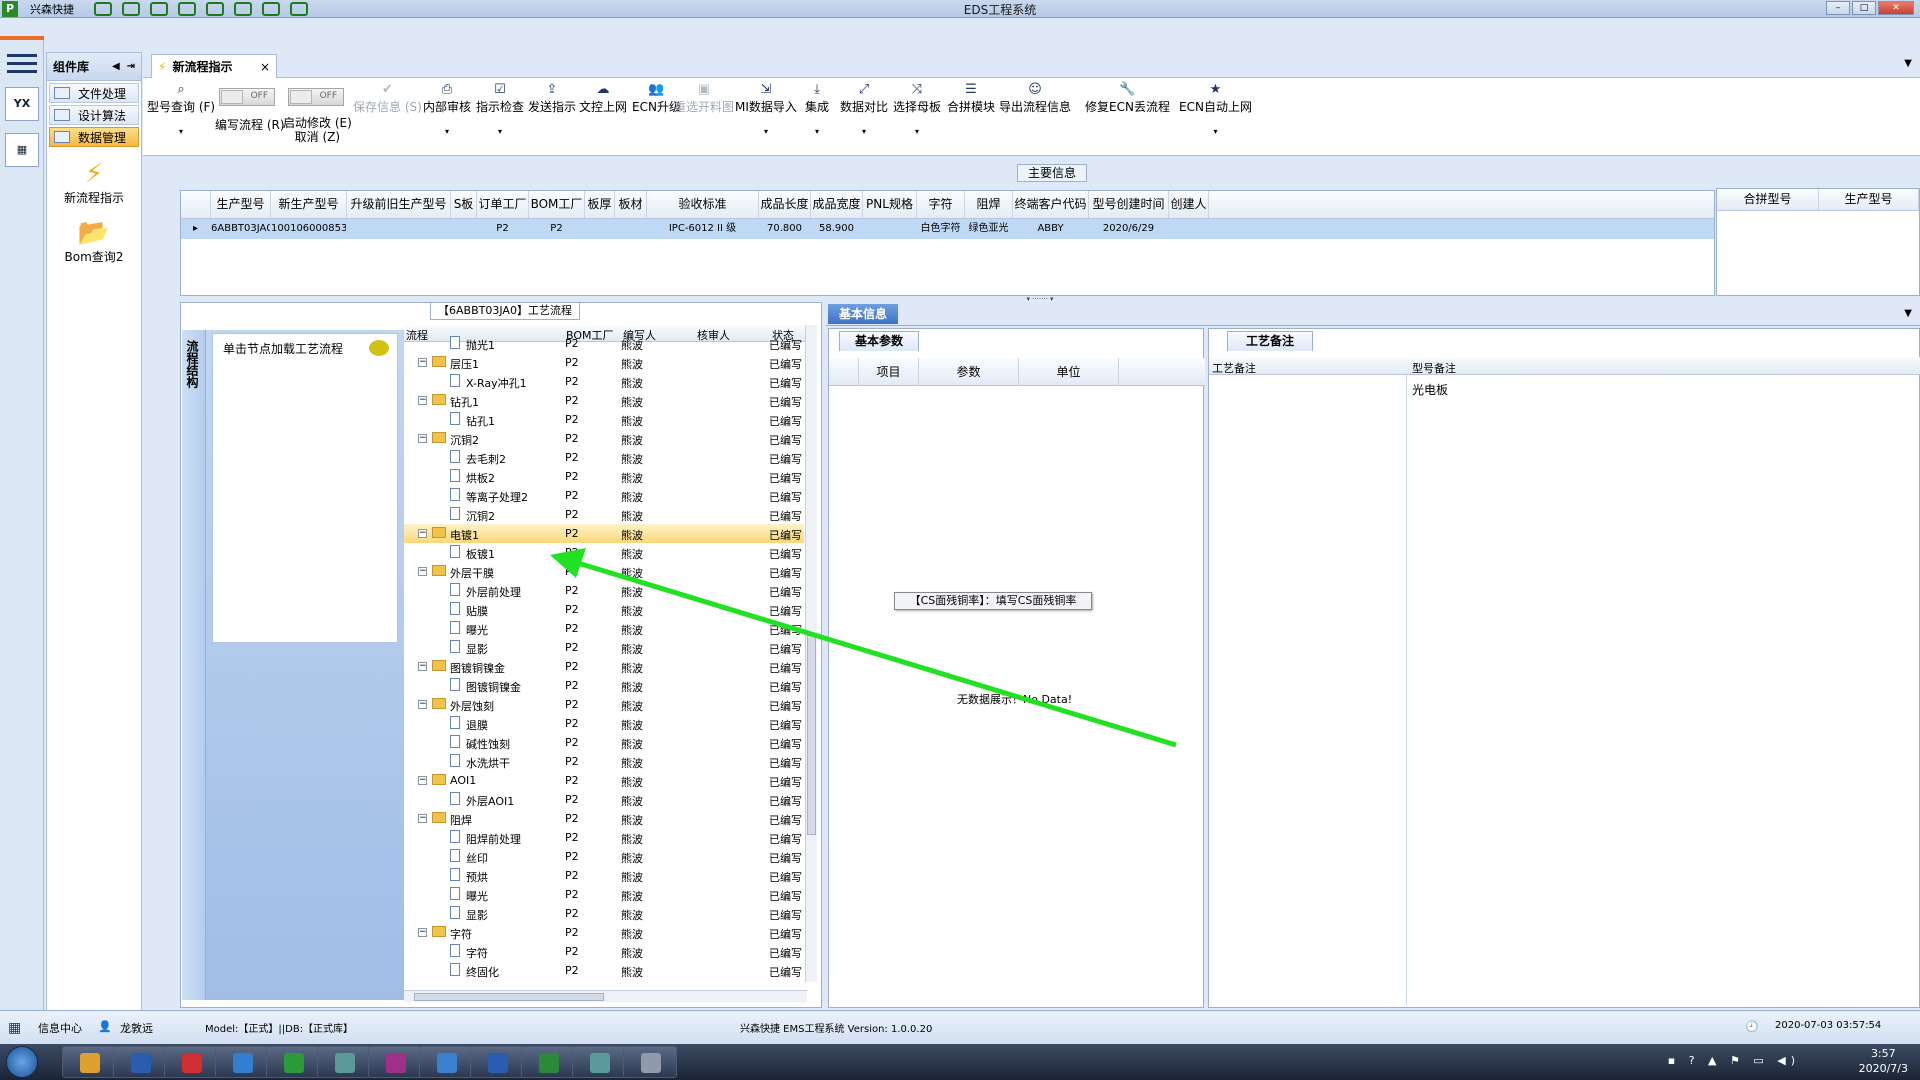 This screenshot has height=1080, width=1920. Describe the element at coordinates (194, 665) in the screenshot. I see `process-structure-tab: 流程结构` at that location.